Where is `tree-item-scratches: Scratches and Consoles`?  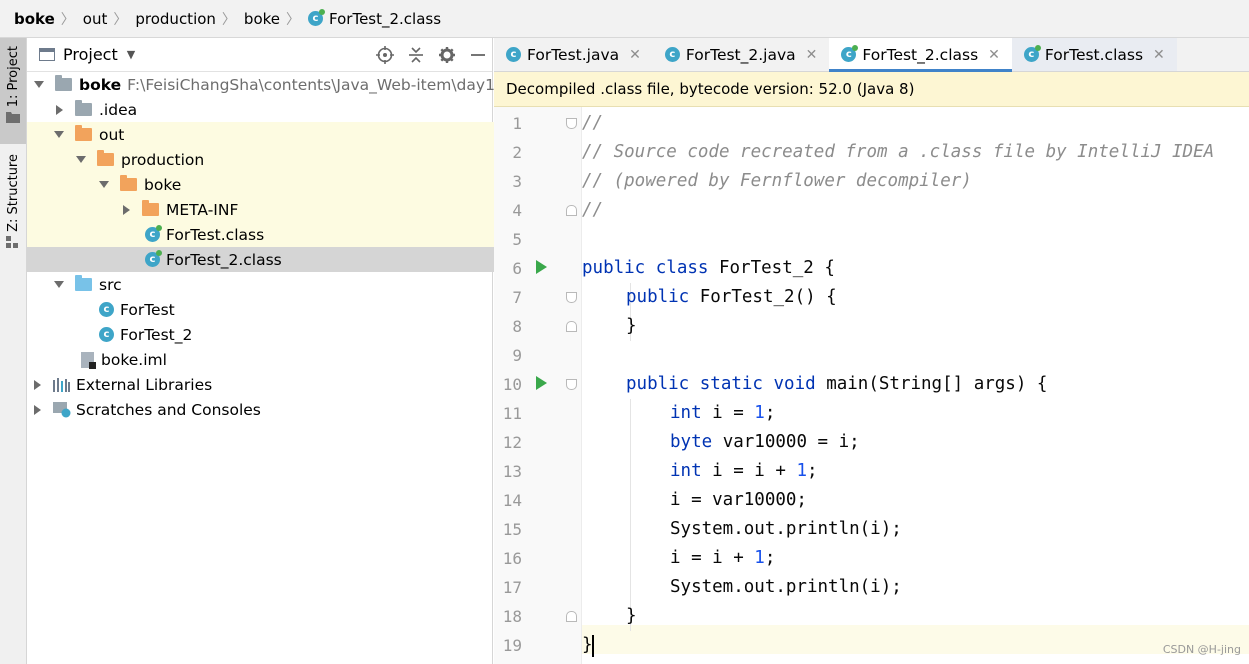 tree-item-scratches: Scratches and Consoles is located at coordinates (262, 409).